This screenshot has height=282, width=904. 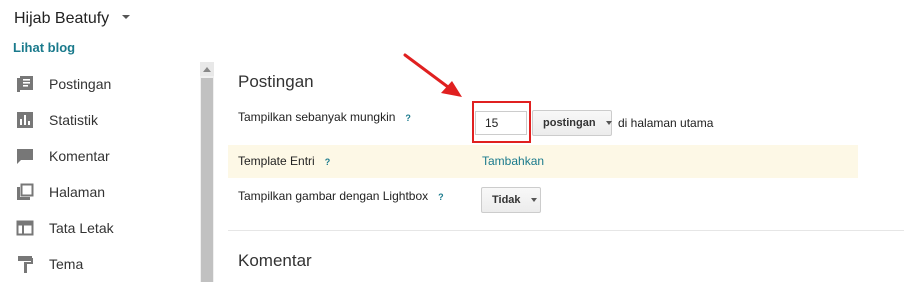 What do you see at coordinates (333, 196) in the screenshot?
I see `lightbox-label-text: Tampilkan gambar dengan Lightbox` at bounding box center [333, 196].